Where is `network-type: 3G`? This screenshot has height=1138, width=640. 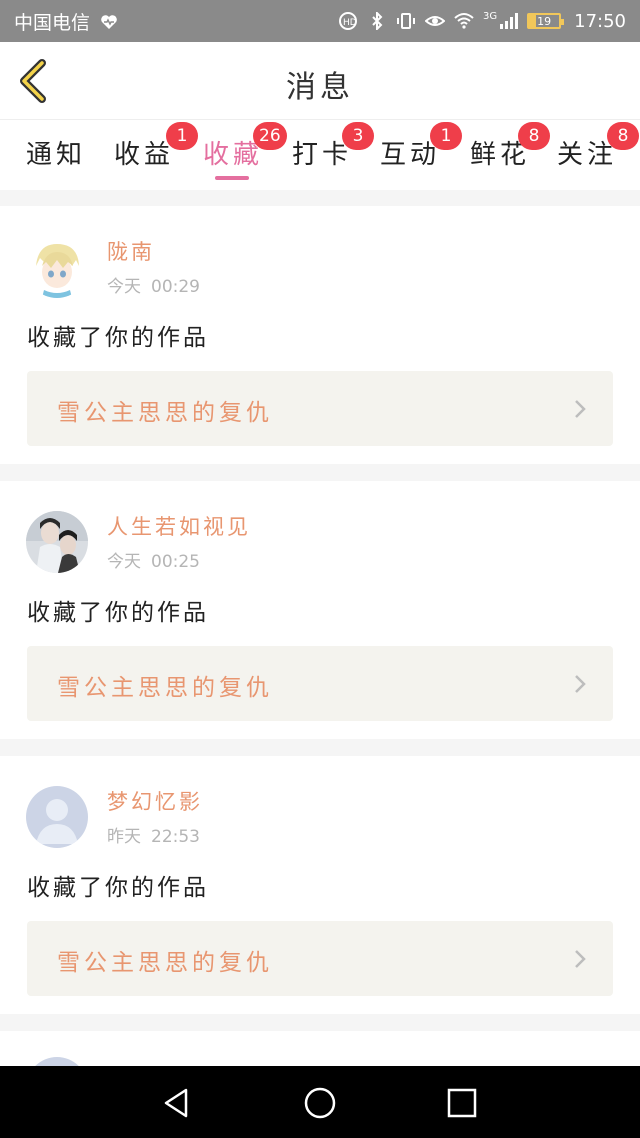
network-type: 3G is located at coordinates (490, 16).